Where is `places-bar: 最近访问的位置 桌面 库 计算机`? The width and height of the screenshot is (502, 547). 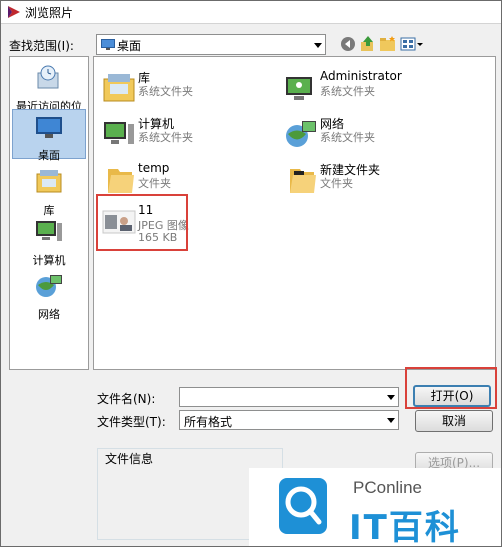
places-bar: 最近访问的位置 桌面 库 计算机 is located at coordinates (49, 213).